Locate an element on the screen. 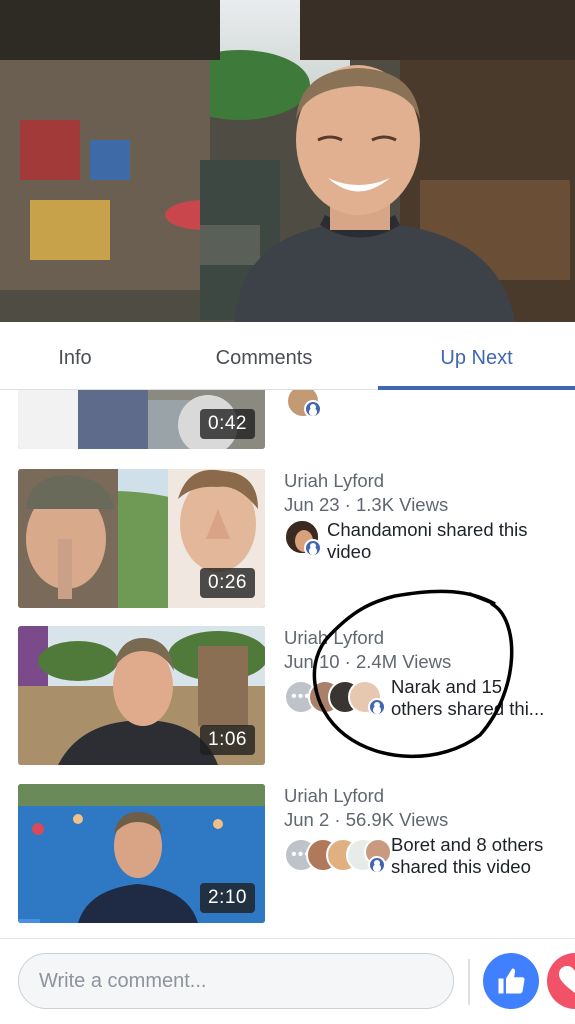 This screenshot has height=1024, width=575. shared-by: Chandamoni shared this video is located at coordinates (426, 543).